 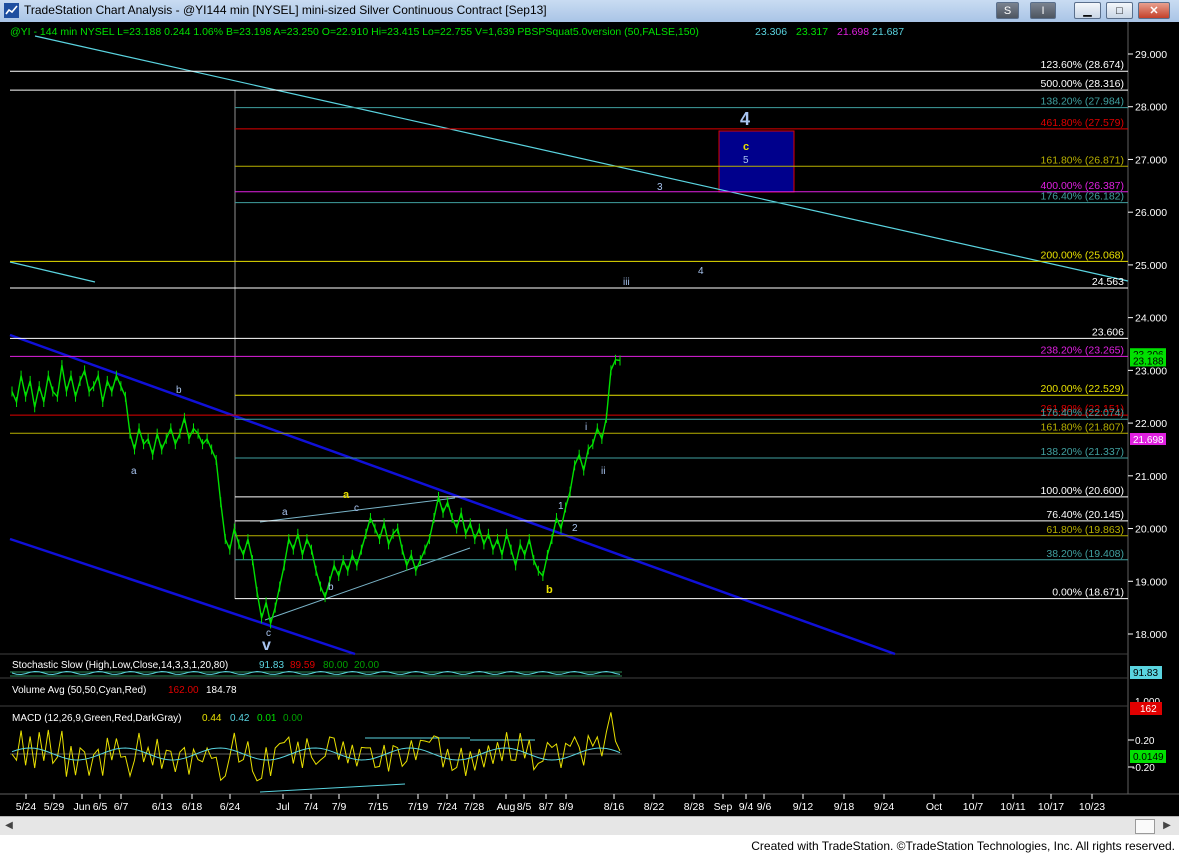 I want to click on x-axis-label: 10/7, so click(x=973, y=807).